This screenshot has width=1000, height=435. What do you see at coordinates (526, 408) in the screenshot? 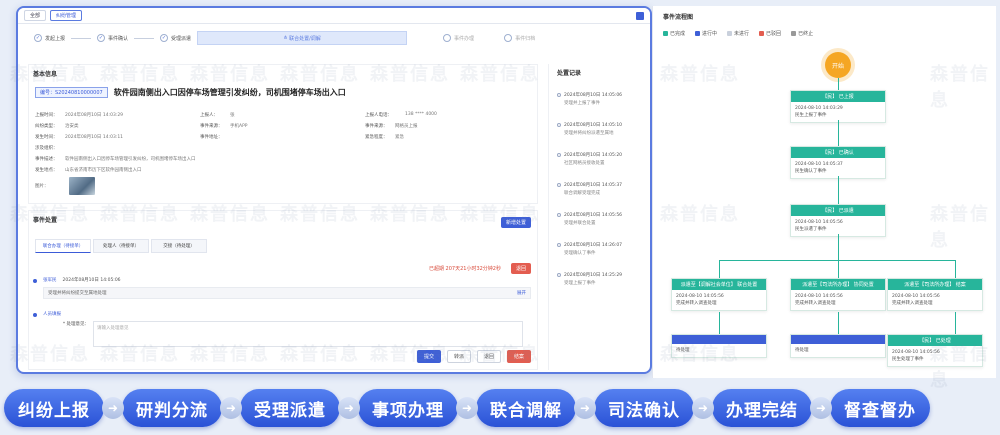
I see `pipeline-step: 联合调解` at bounding box center [526, 408].